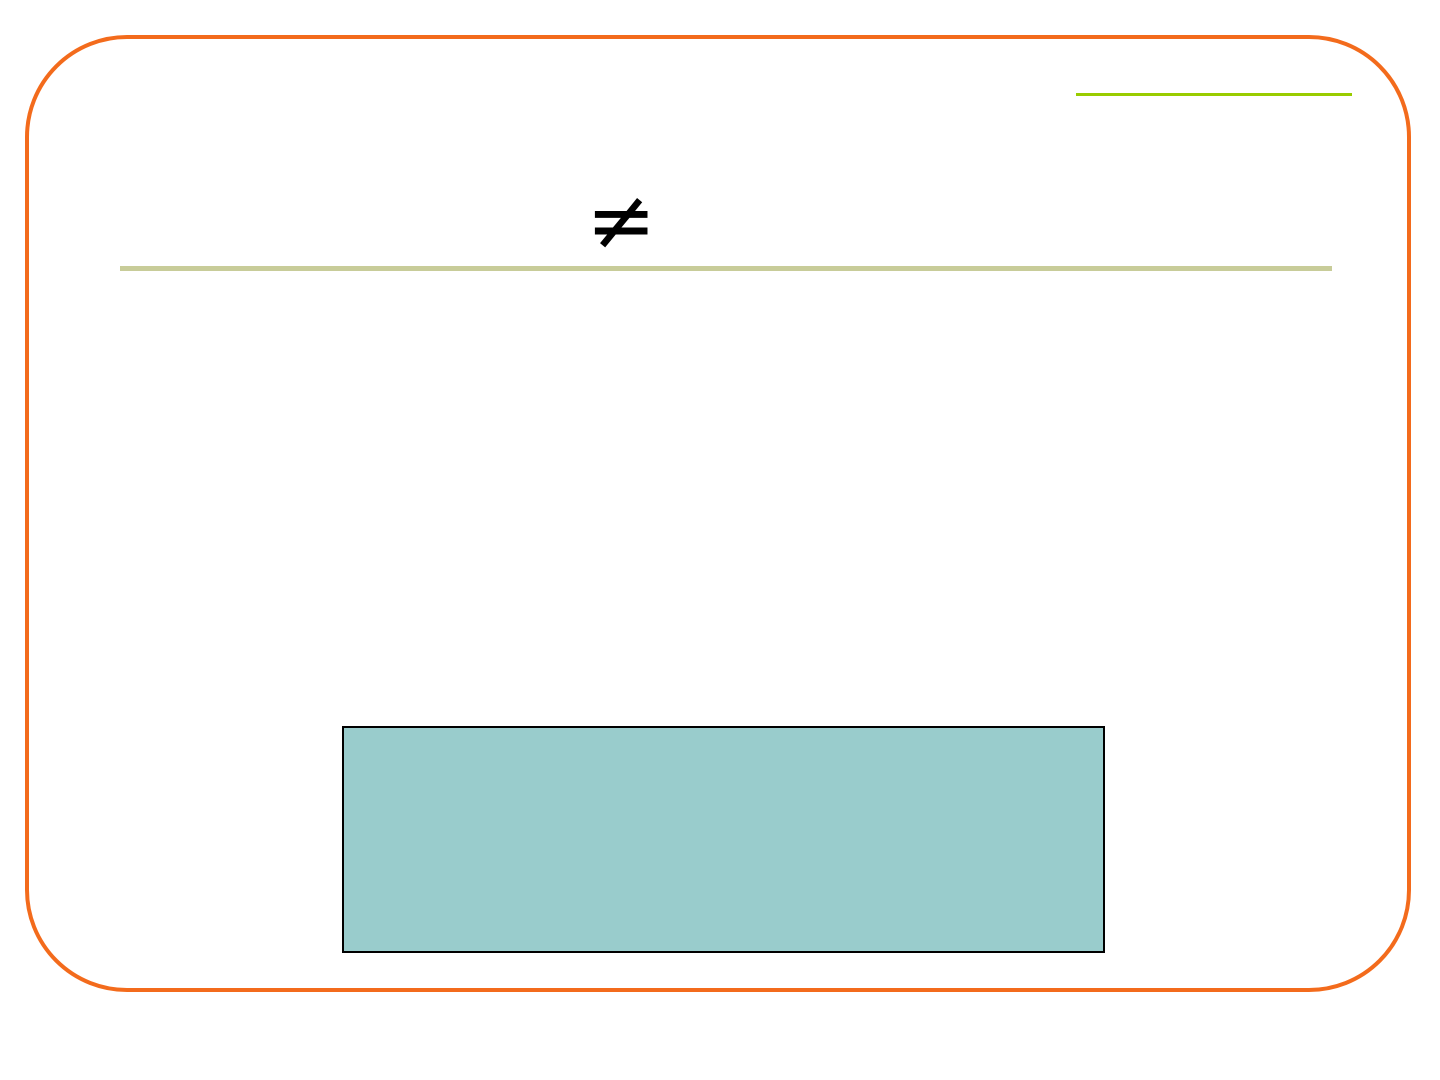  I want to click on not-equal-symbol: ≠, so click(621, 220).